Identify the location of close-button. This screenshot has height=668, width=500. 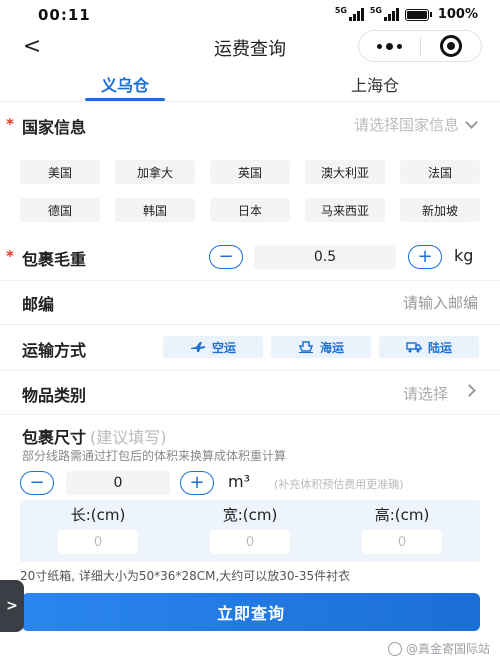
(450, 46).